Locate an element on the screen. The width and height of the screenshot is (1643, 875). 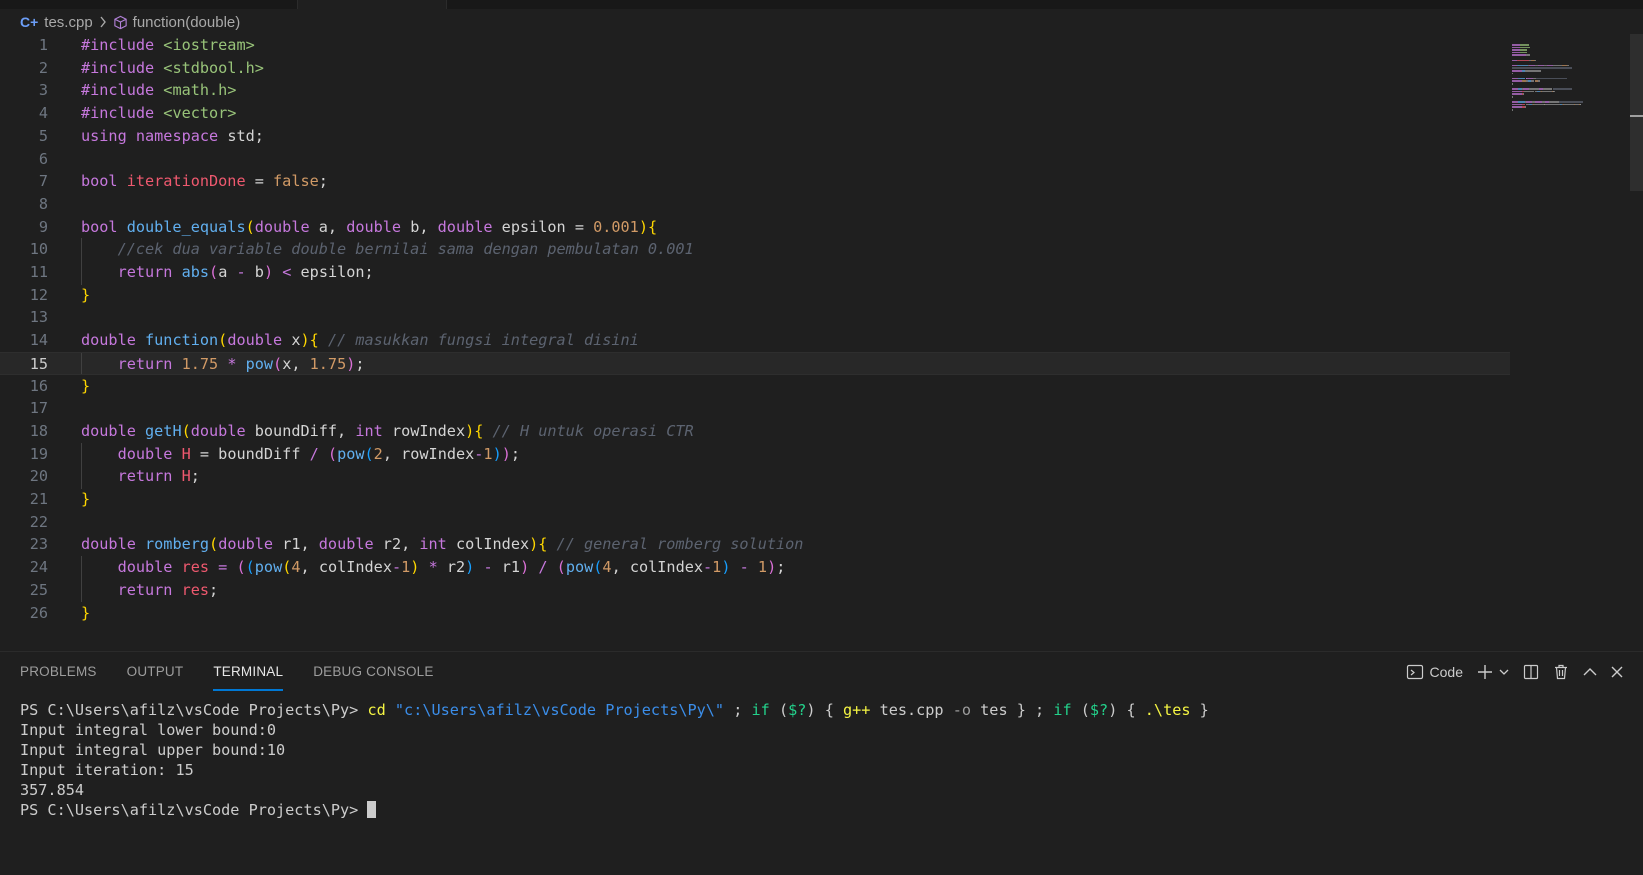
code-token: res is located at coordinates (195, 589).